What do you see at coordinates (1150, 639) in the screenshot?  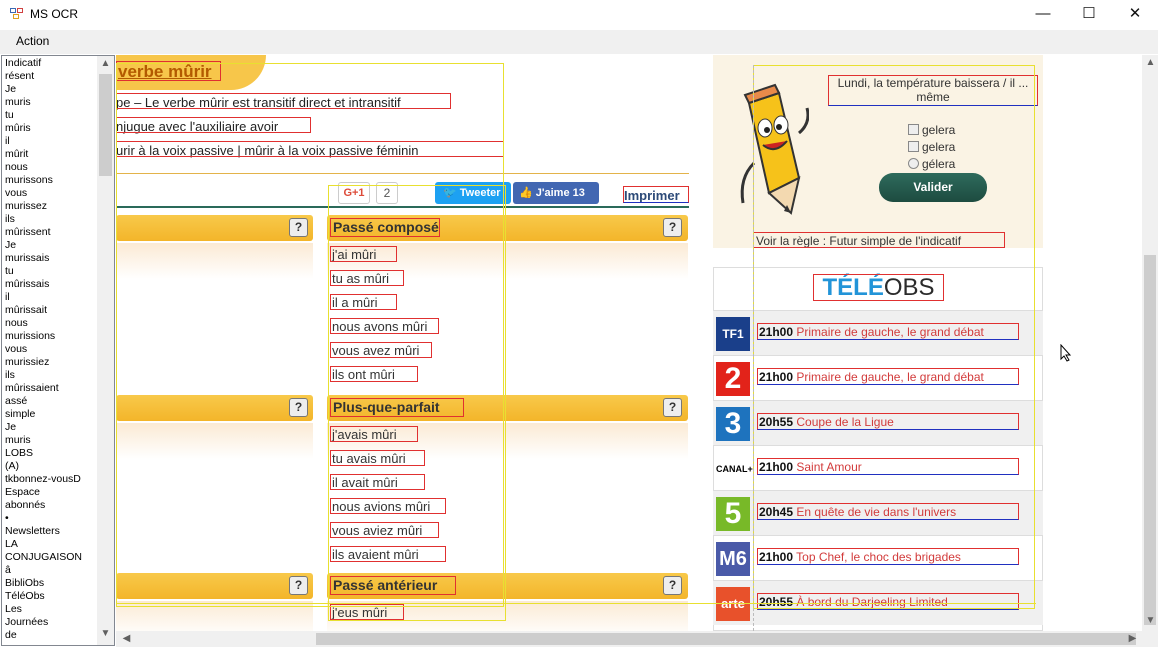 I see `scrollbar-corner` at bounding box center [1150, 639].